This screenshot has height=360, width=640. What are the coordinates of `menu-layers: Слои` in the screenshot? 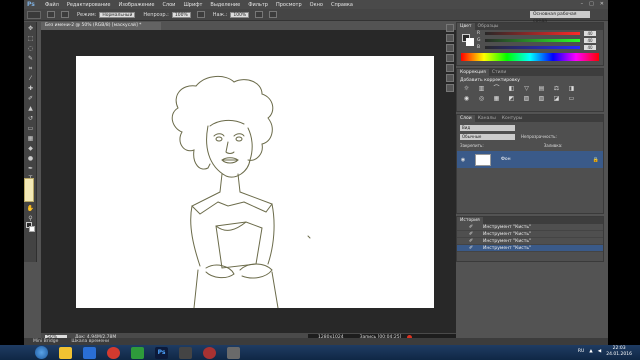 It's located at (168, 5).